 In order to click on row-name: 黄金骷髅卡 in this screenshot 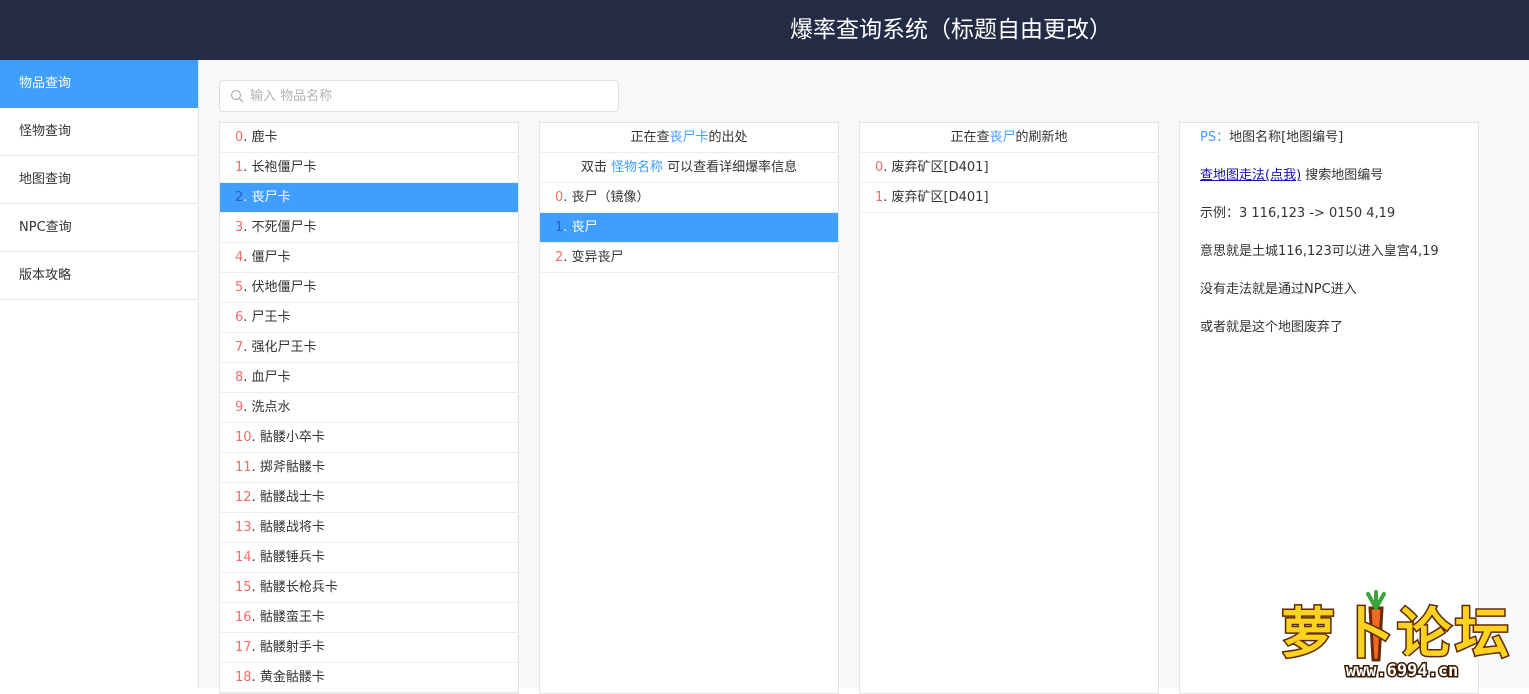, I will do `click(292, 677)`.